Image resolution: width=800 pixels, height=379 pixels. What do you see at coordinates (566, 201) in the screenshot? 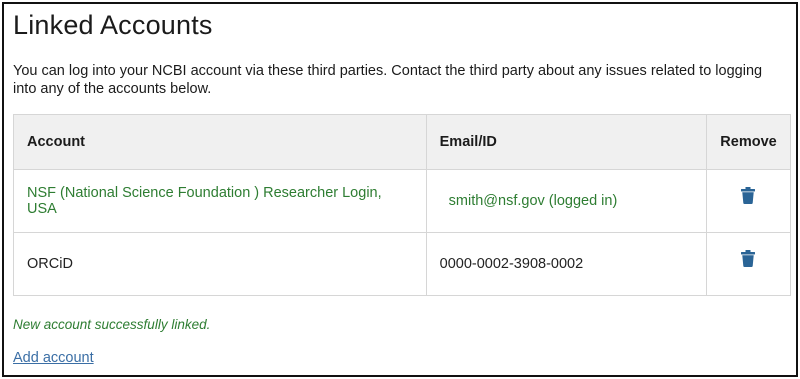
I see `account-email-cell: smith@nsf.gov (logged in)` at bounding box center [566, 201].